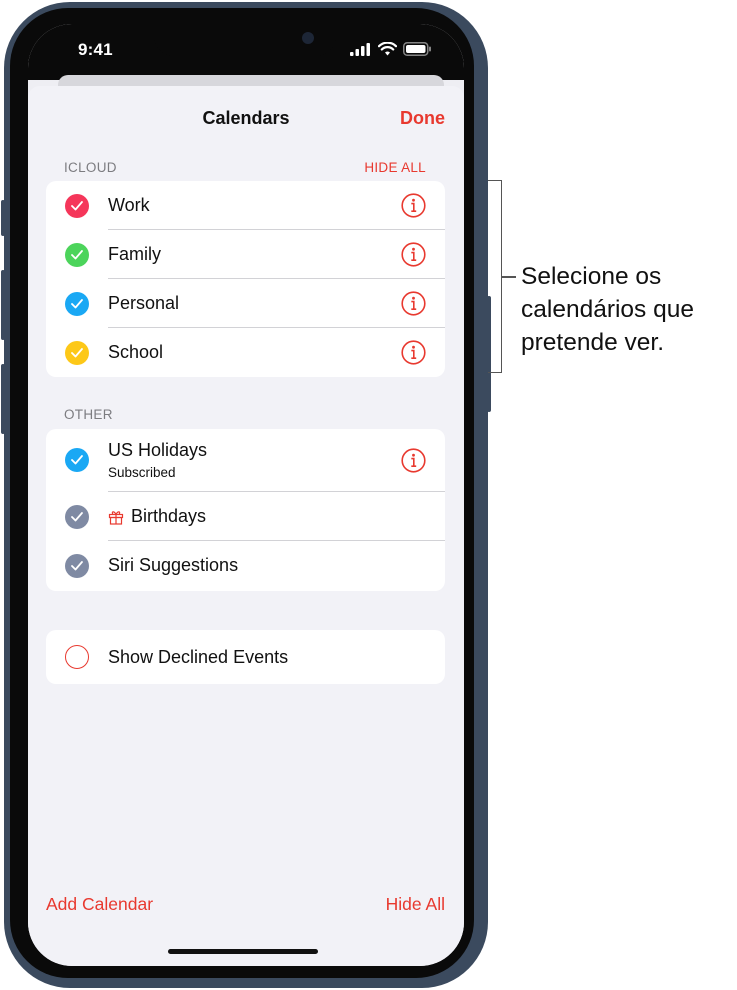 The height and width of the screenshot is (990, 737). What do you see at coordinates (509, 277) in the screenshot?
I see `callout-bracket-tick` at bounding box center [509, 277].